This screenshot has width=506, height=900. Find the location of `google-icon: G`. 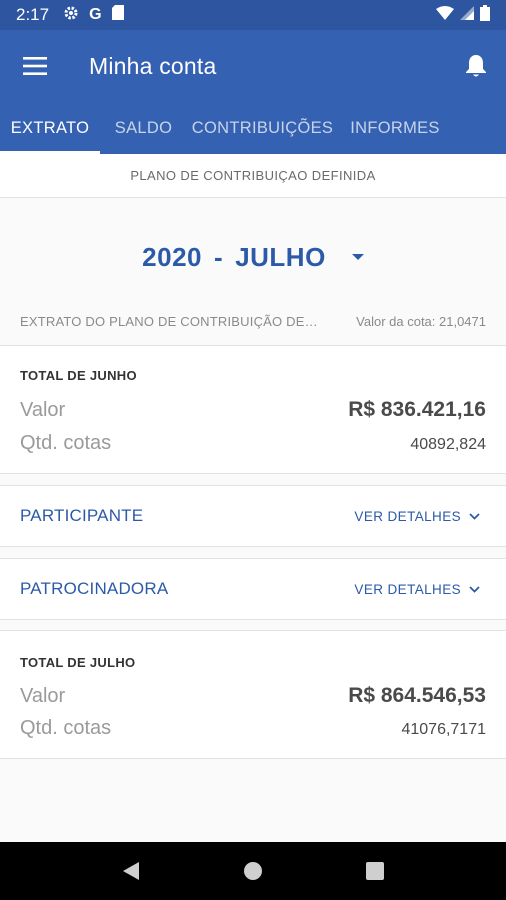

google-icon: G is located at coordinates (95, 14).